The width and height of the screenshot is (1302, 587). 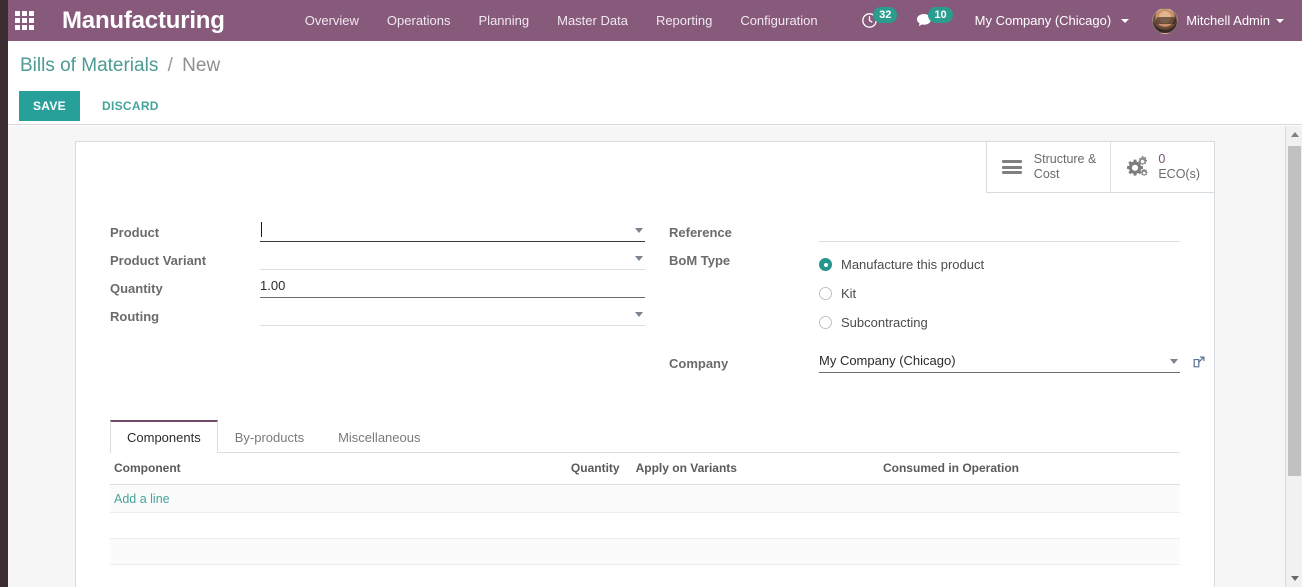 What do you see at coordinates (1228, 20) in the screenshot?
I see `user-menu-label: Mitchell Admin` at bounding box center [1228, 20].